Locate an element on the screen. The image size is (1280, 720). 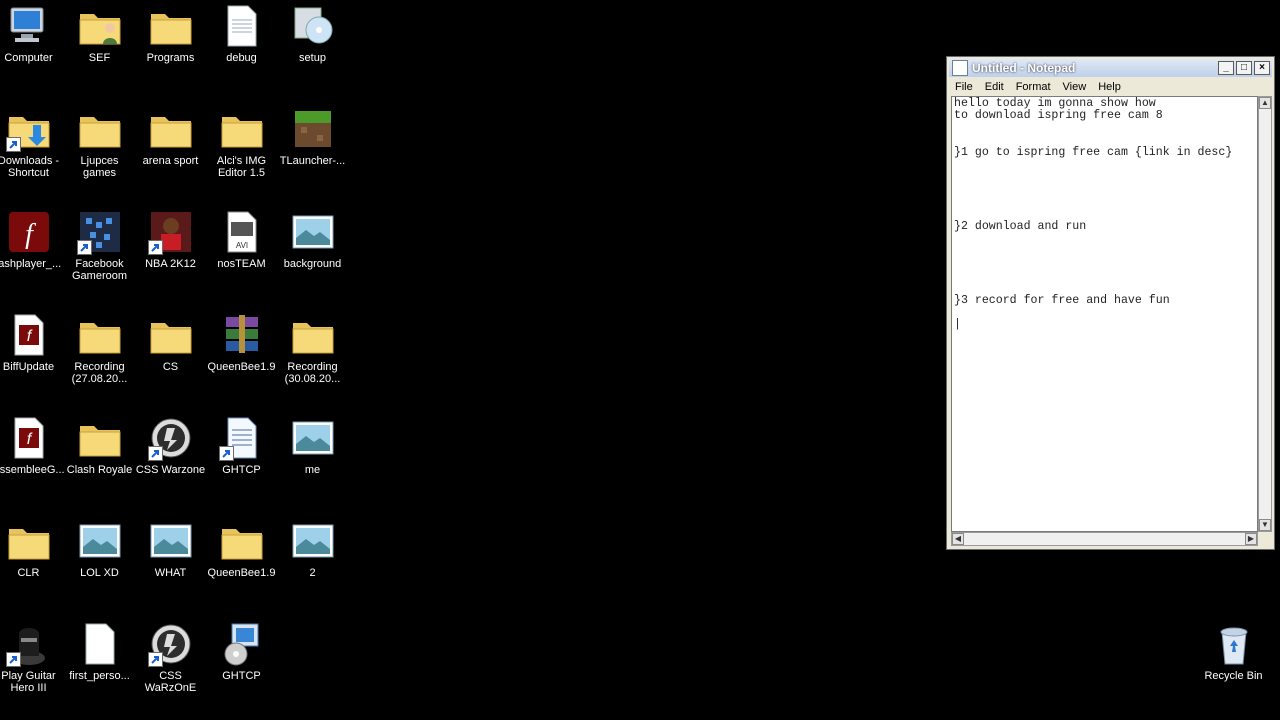
scroll-up-button: ▲ is located at coordinates (1265, 103).